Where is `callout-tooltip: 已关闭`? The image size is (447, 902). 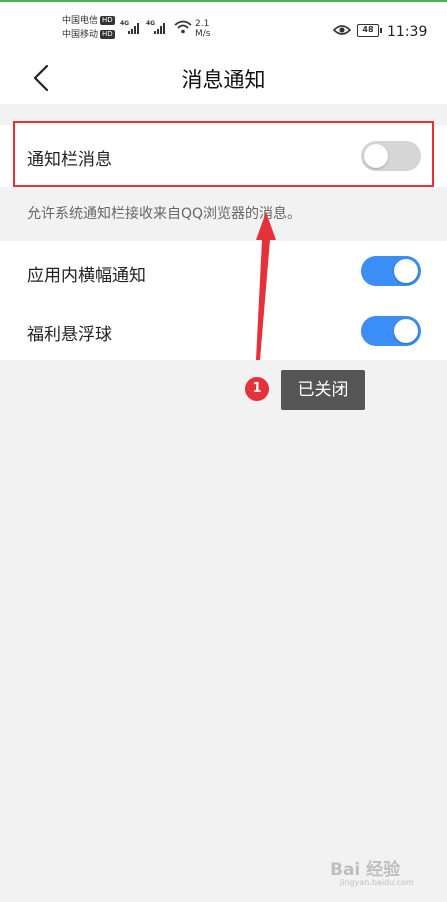 callout-tooltip: 已关闭 is located at coordinates (323, 390).